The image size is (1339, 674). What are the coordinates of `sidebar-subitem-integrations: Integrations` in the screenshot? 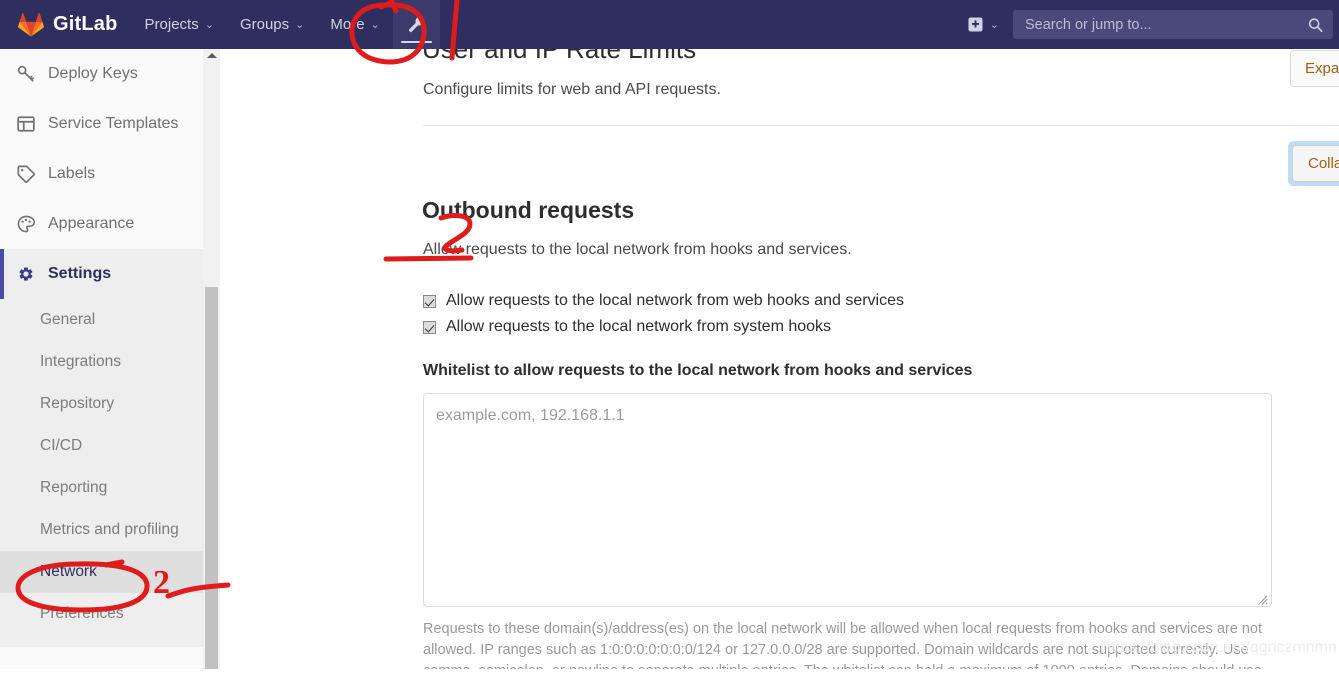 It's located at (101, 362).